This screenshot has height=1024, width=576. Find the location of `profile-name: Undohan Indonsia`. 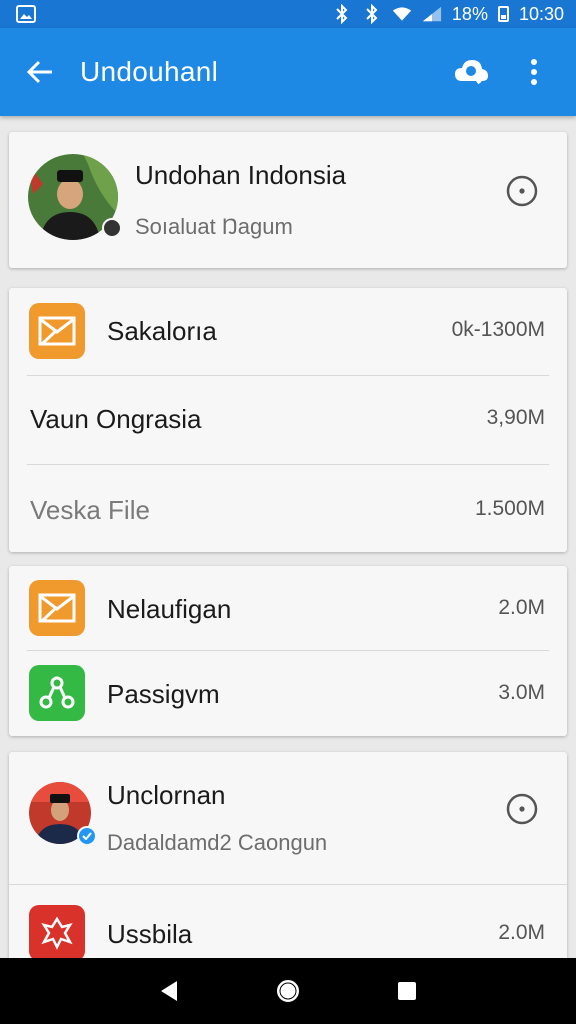

profile-name: Undohan Indonsia is located at coordinates (241, 175).